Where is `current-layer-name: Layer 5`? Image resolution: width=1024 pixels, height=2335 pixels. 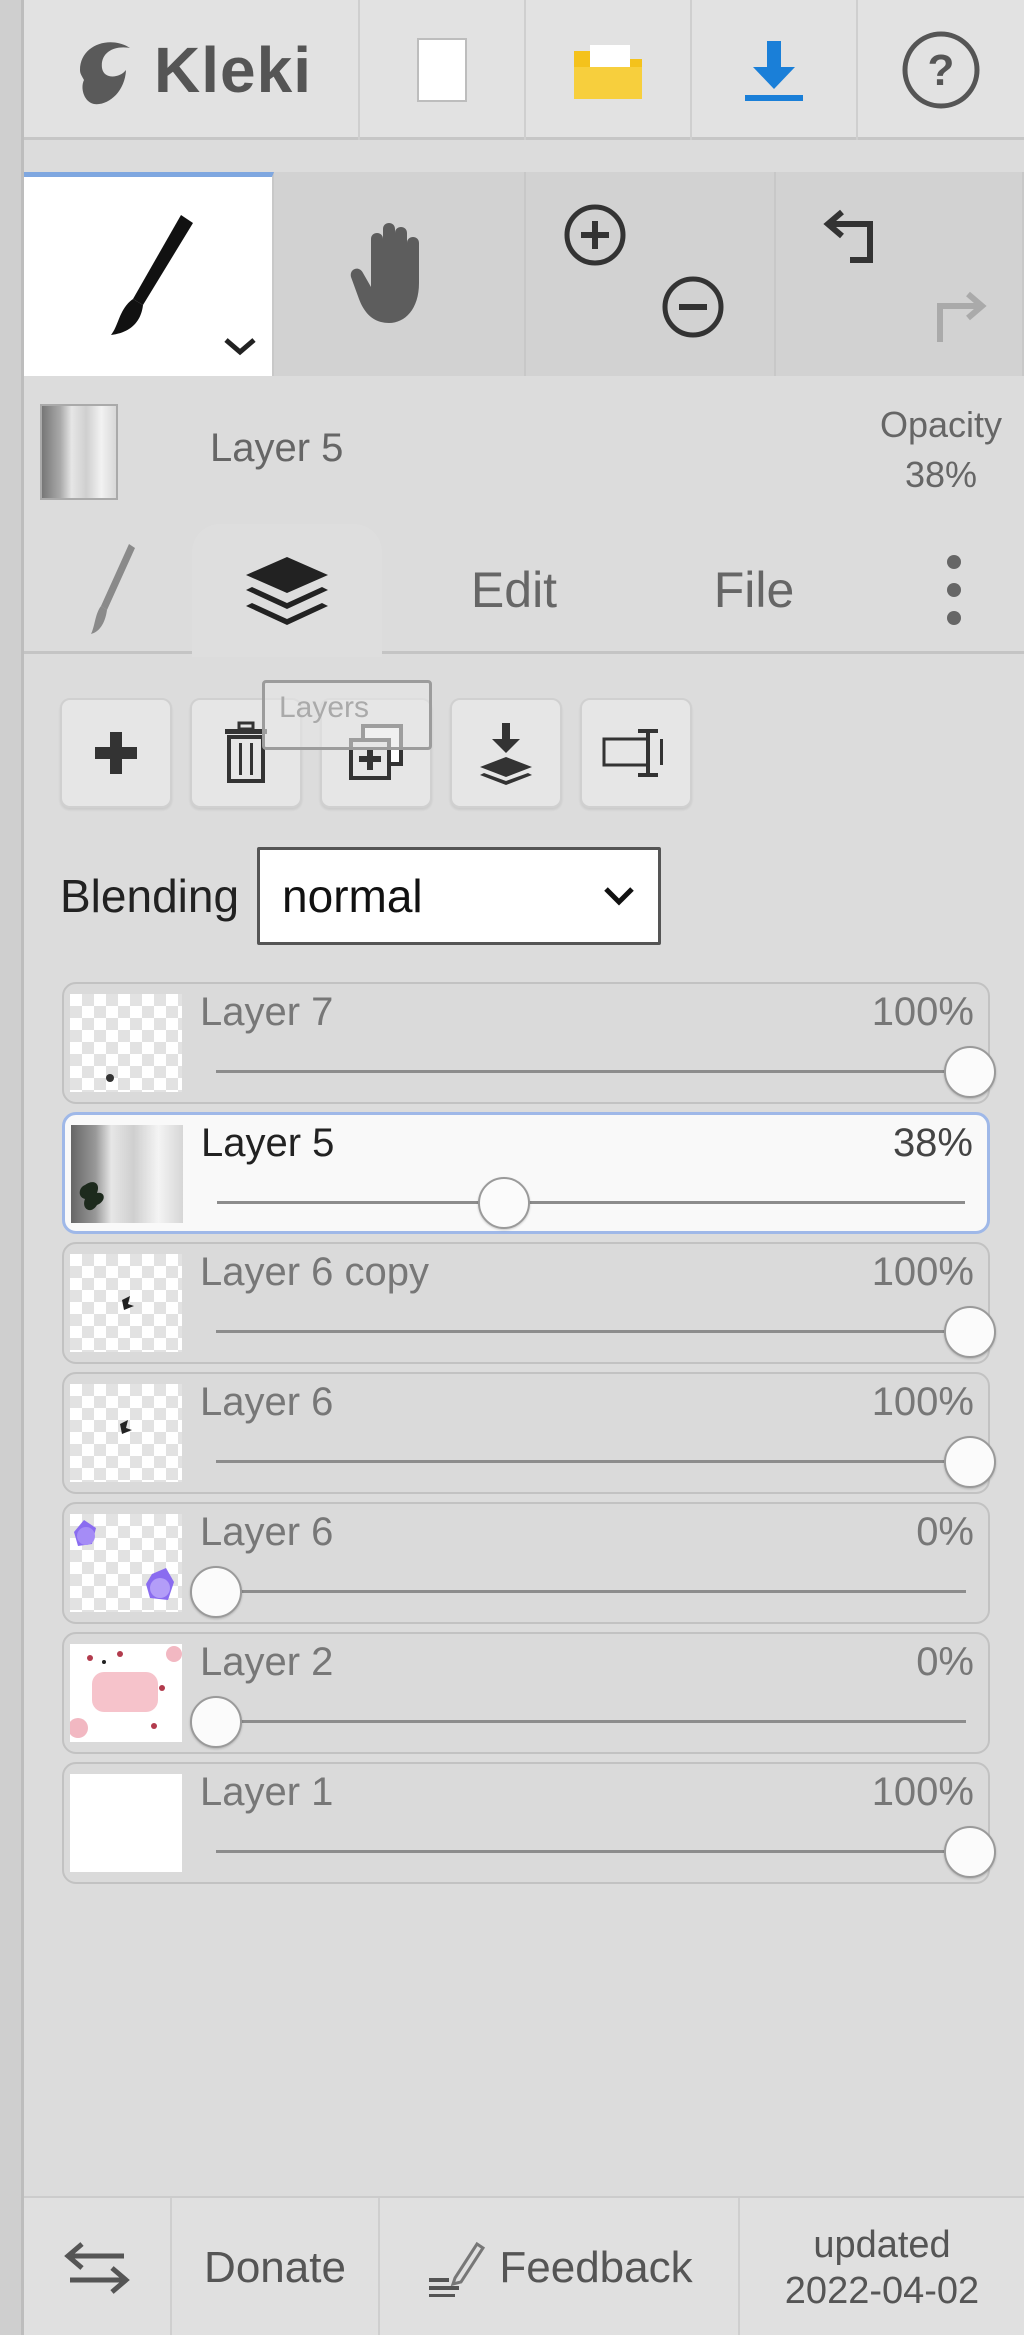
current-layer-name: Layer 5 is located at coordinates (277, 448).